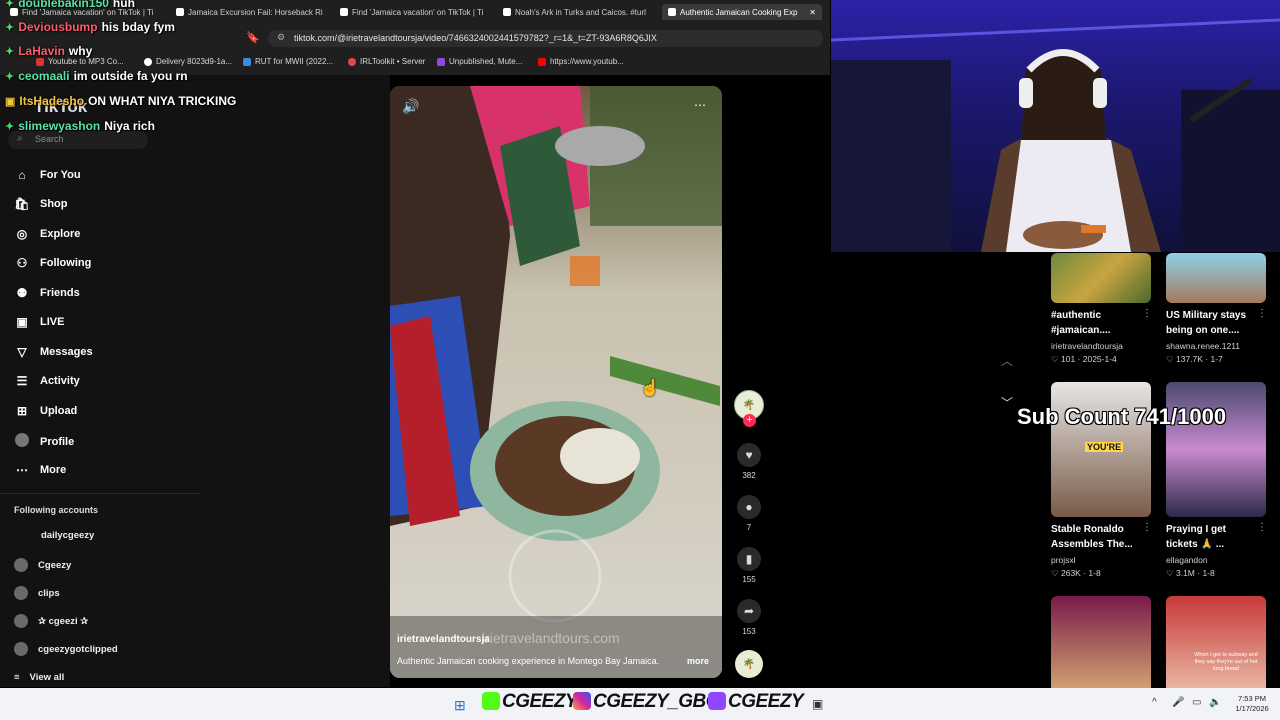  I want to click on windows-start-icon: ⊞, so click(460, 705).